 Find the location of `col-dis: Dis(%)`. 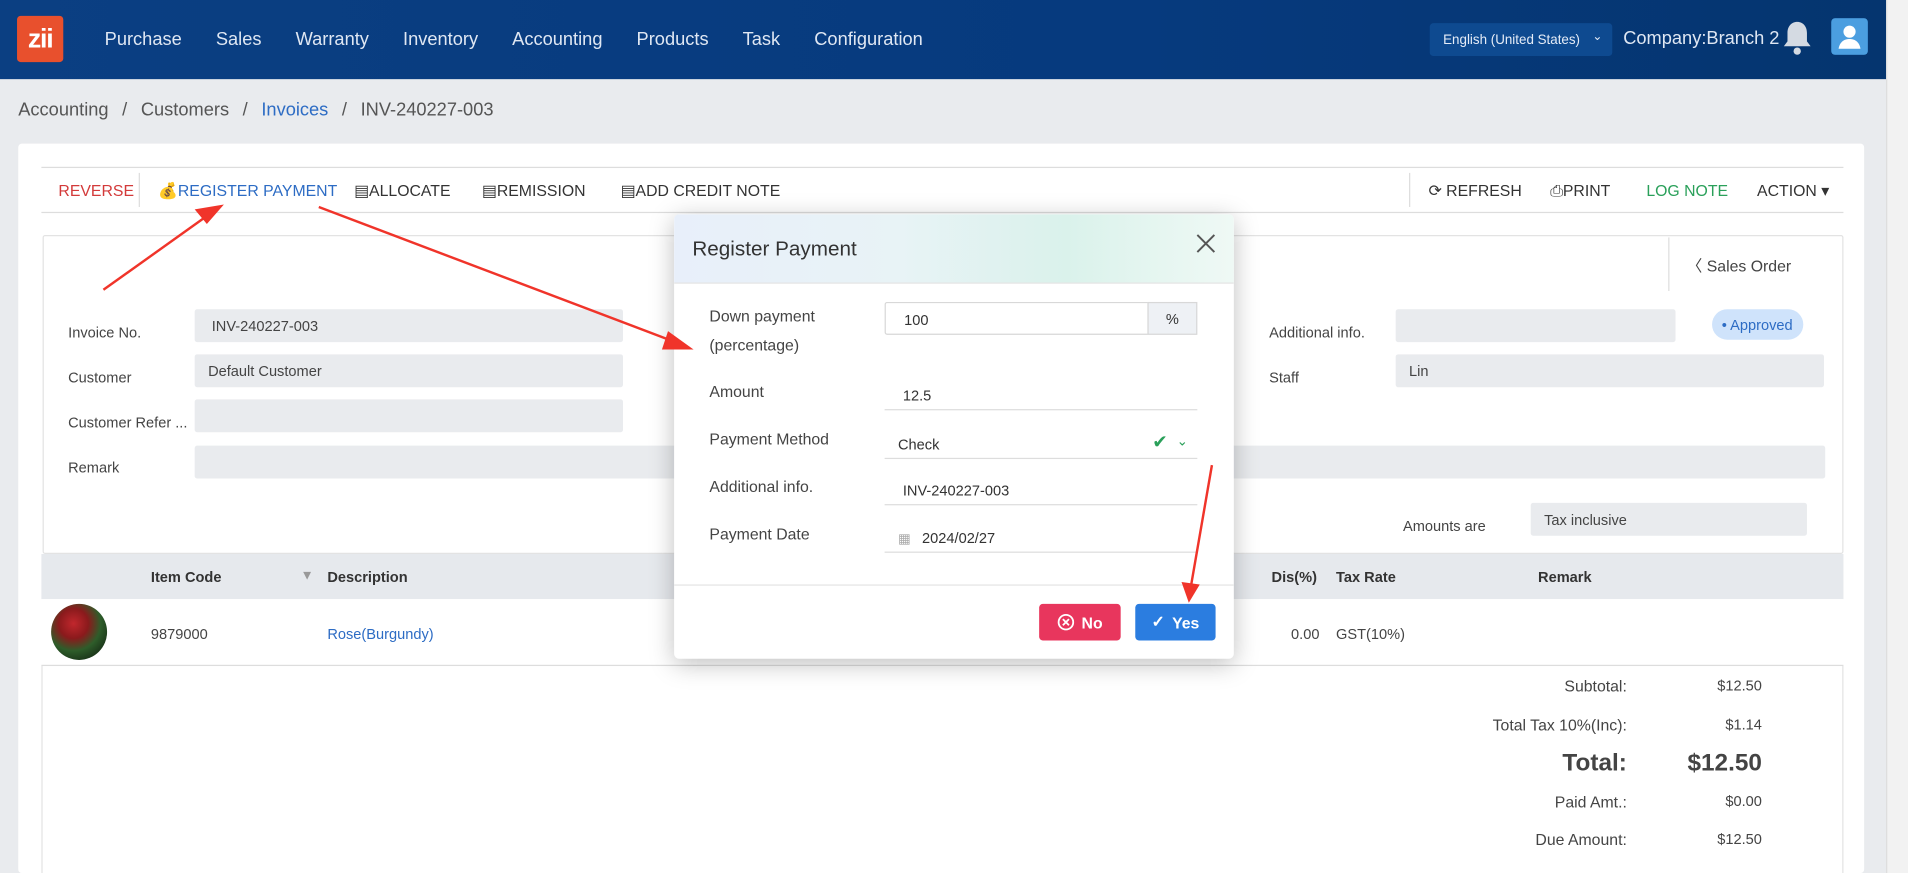

col-dis: Dis(%) is located at coordinates (1294, 577).